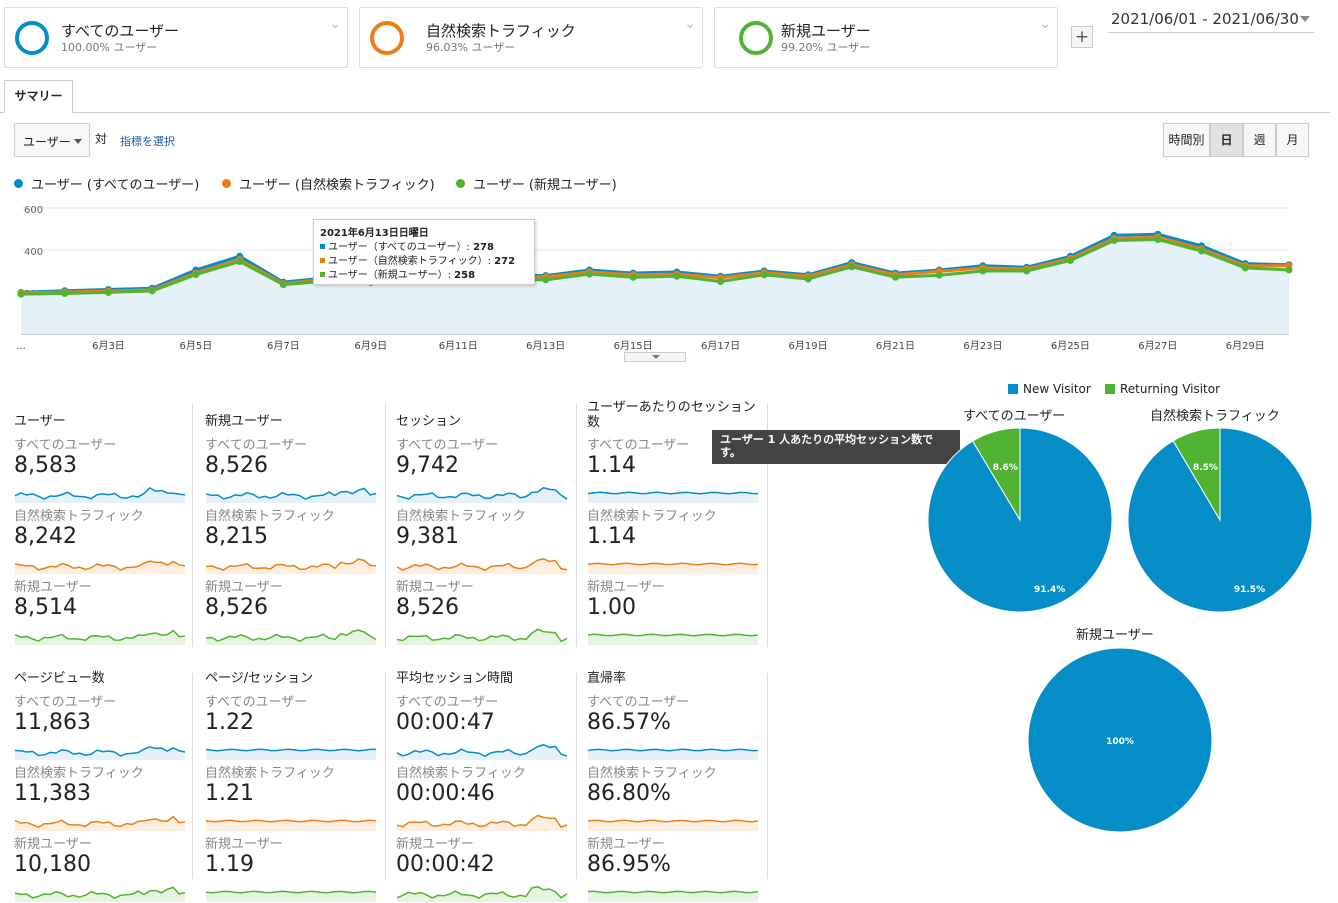  Describe the element at coordinates (1249, 590) in the screenshot. I see `pie-slice-label: 91.5%` at that location.